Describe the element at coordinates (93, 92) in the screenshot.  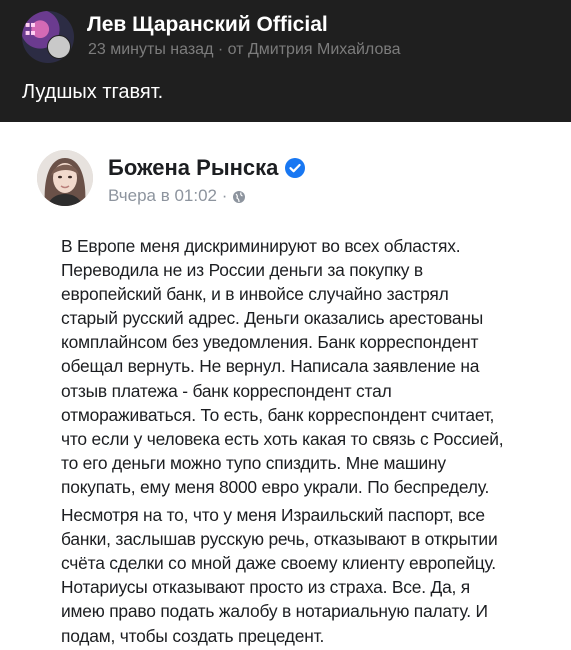
I see `channel-message: Лудшых тгавят.` at that location.